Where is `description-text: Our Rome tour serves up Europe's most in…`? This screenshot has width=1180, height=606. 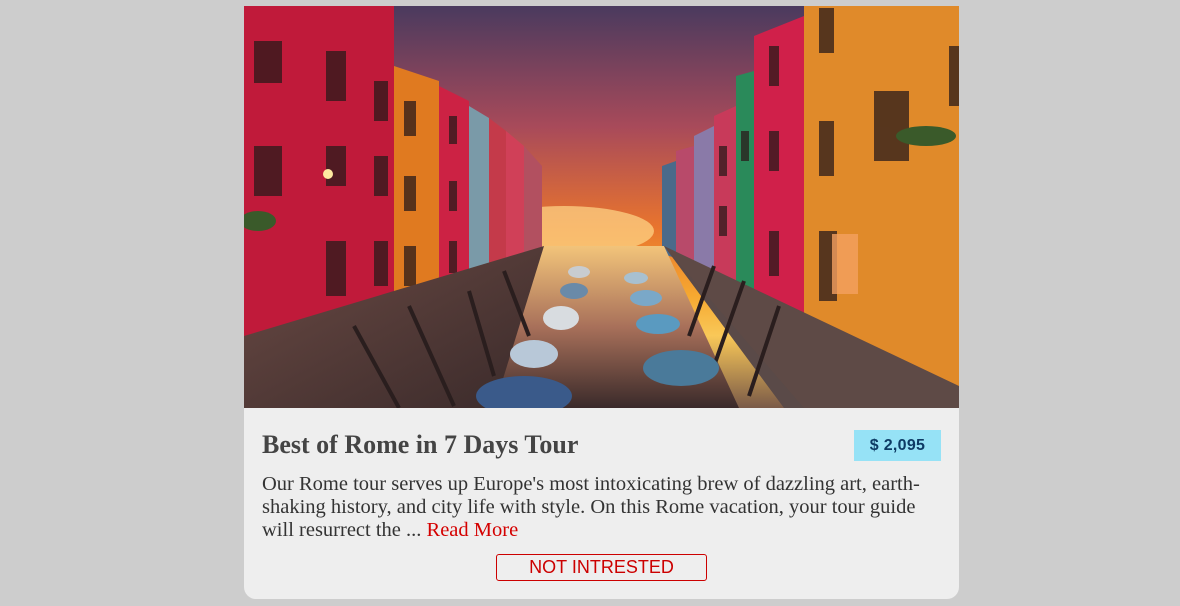 description-text: Our Rome tour serves up Europe's most in… is located at coordinates (591, 507).